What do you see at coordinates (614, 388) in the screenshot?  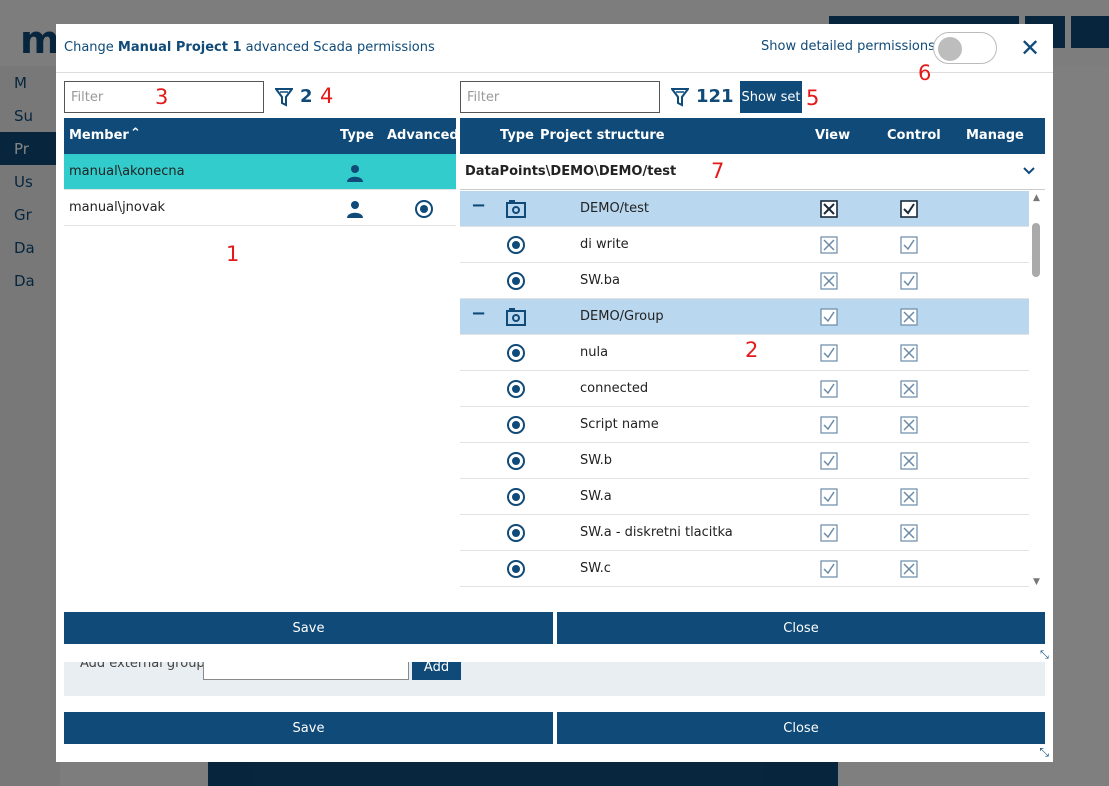 I see `structure-name: connected` at bounding box center [614, 388].